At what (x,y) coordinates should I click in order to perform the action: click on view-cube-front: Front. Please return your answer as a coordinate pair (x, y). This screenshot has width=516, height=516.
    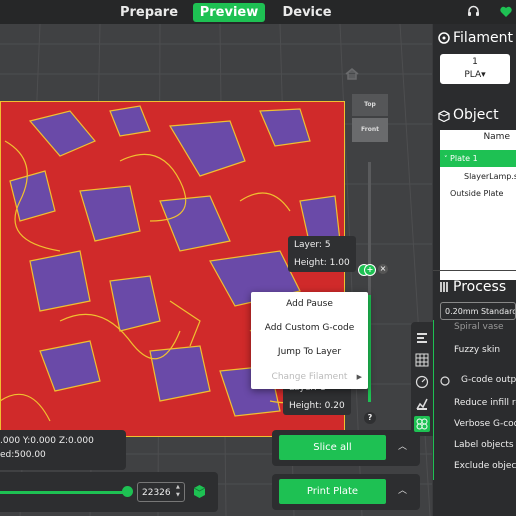
    Looking at the image, I should click on (370, 130).